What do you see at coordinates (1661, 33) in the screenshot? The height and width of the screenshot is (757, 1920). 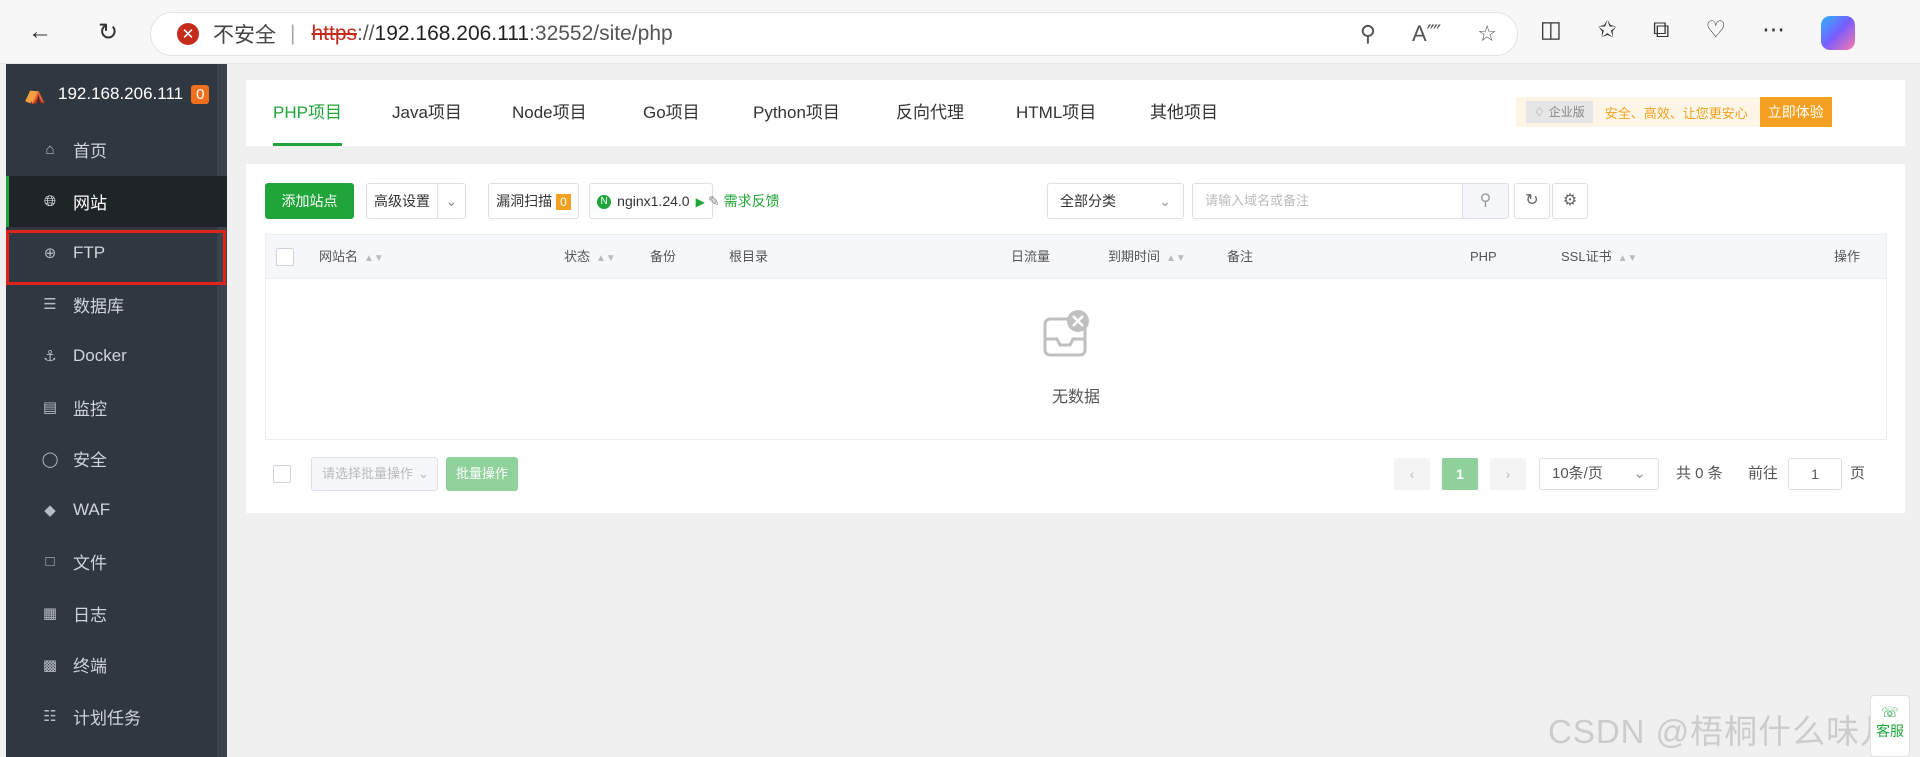 I see `collections-icon: ⧉` at bounding box center [1661, 33].